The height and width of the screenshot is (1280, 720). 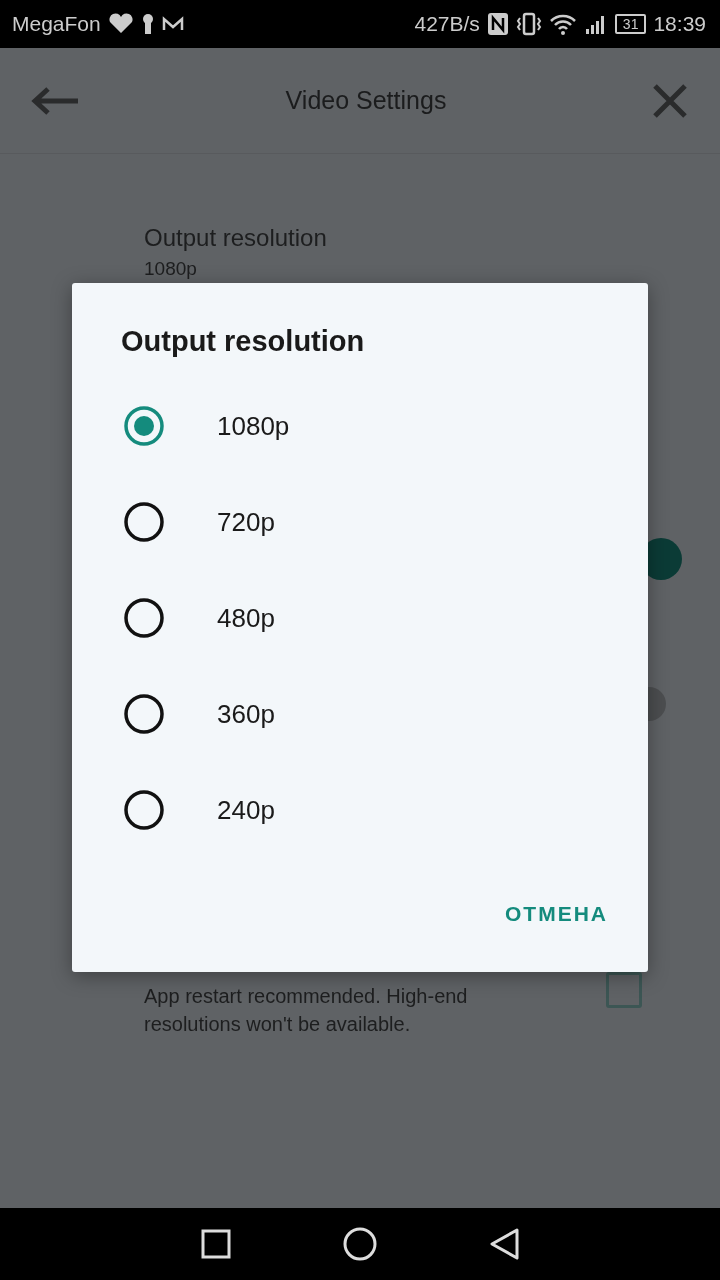 What do you see at coordinates (630, 24) in the screenshot?
I see `battery-level: 31` at bounding box center [630, 24].